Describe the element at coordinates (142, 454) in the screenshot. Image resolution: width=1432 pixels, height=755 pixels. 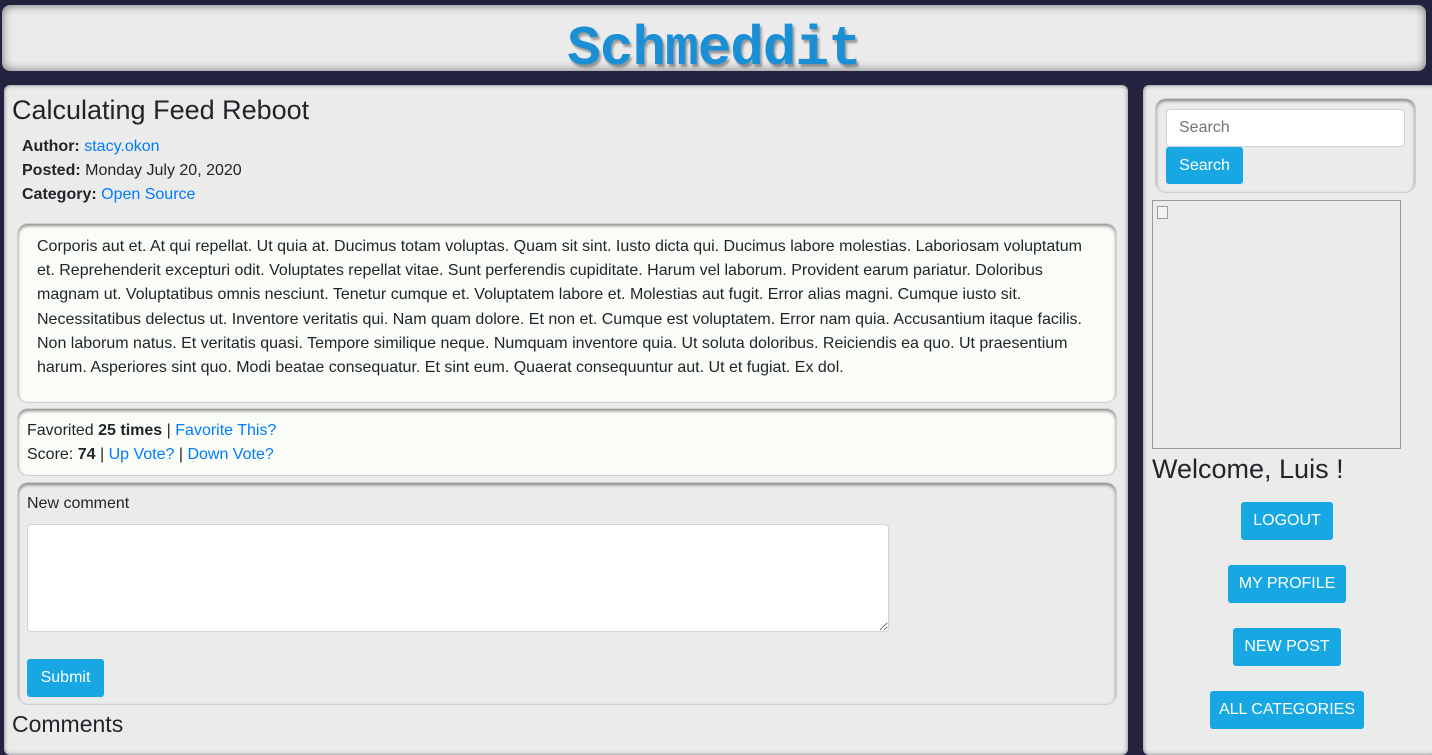
I see `upvote-link: Up Vote?` at that location.